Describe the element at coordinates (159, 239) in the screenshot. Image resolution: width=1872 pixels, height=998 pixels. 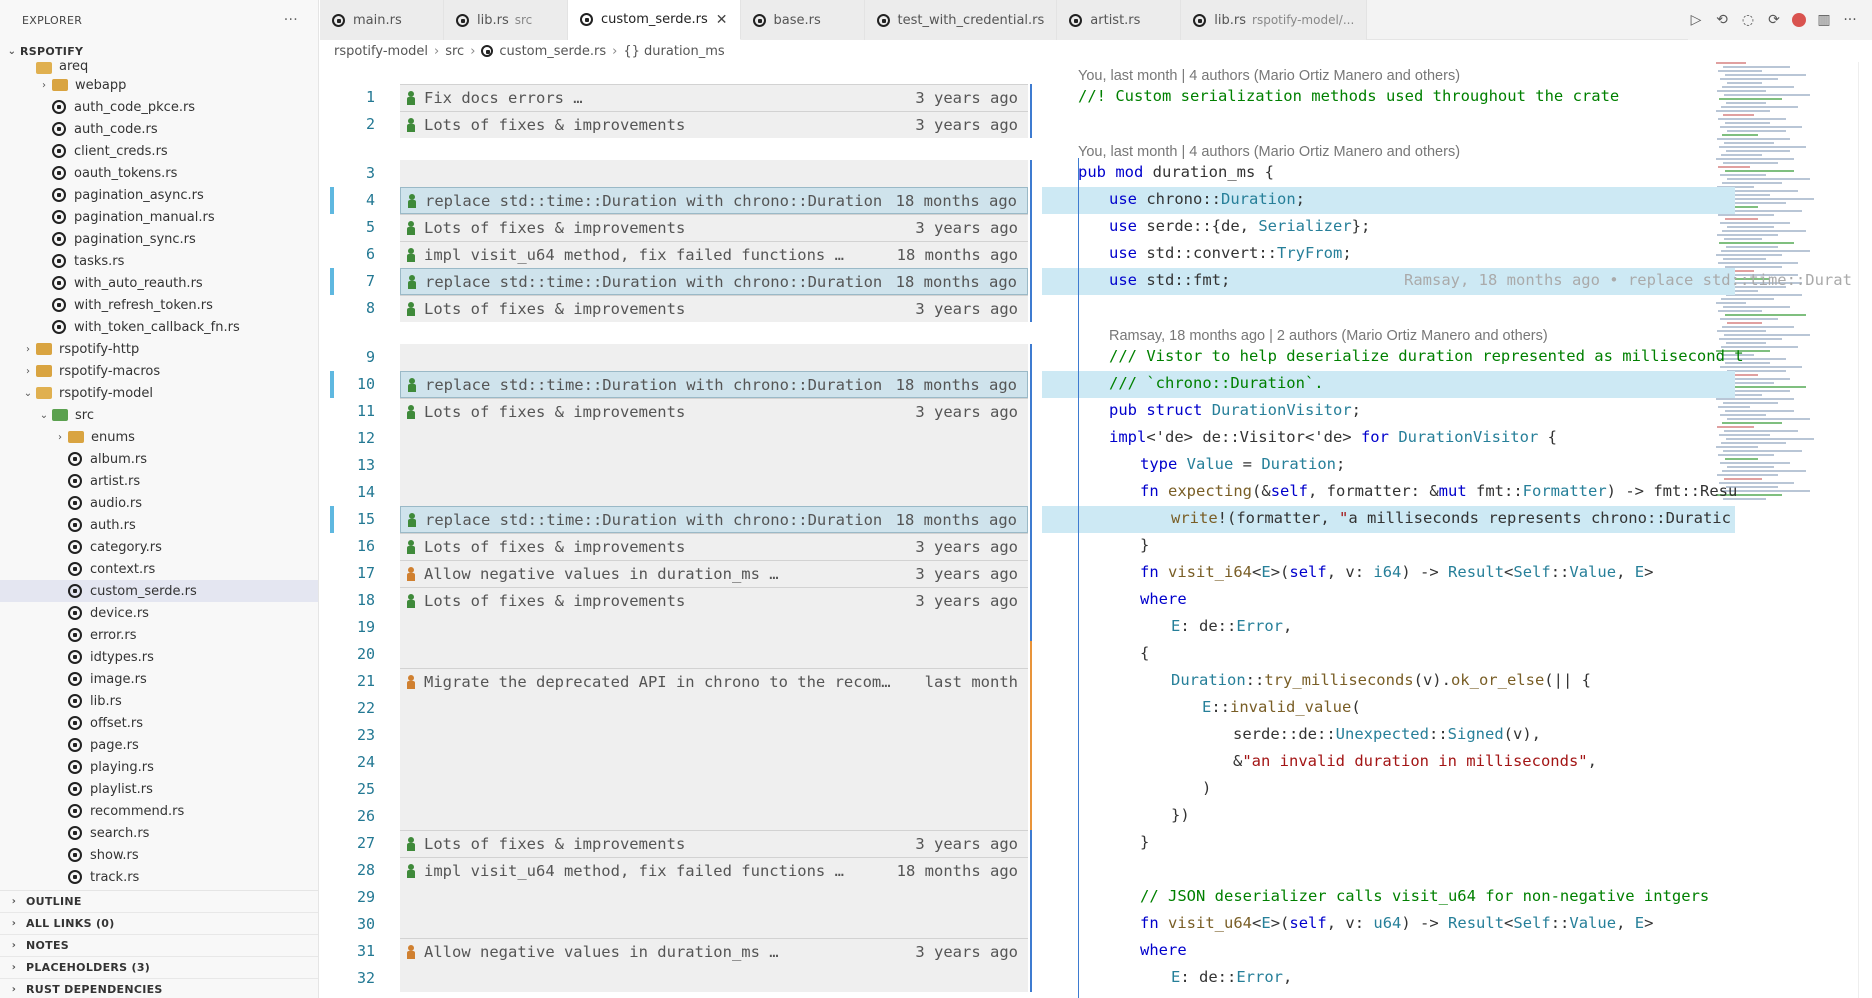
I see `tree-item: pagination_sync.rs` at that location.